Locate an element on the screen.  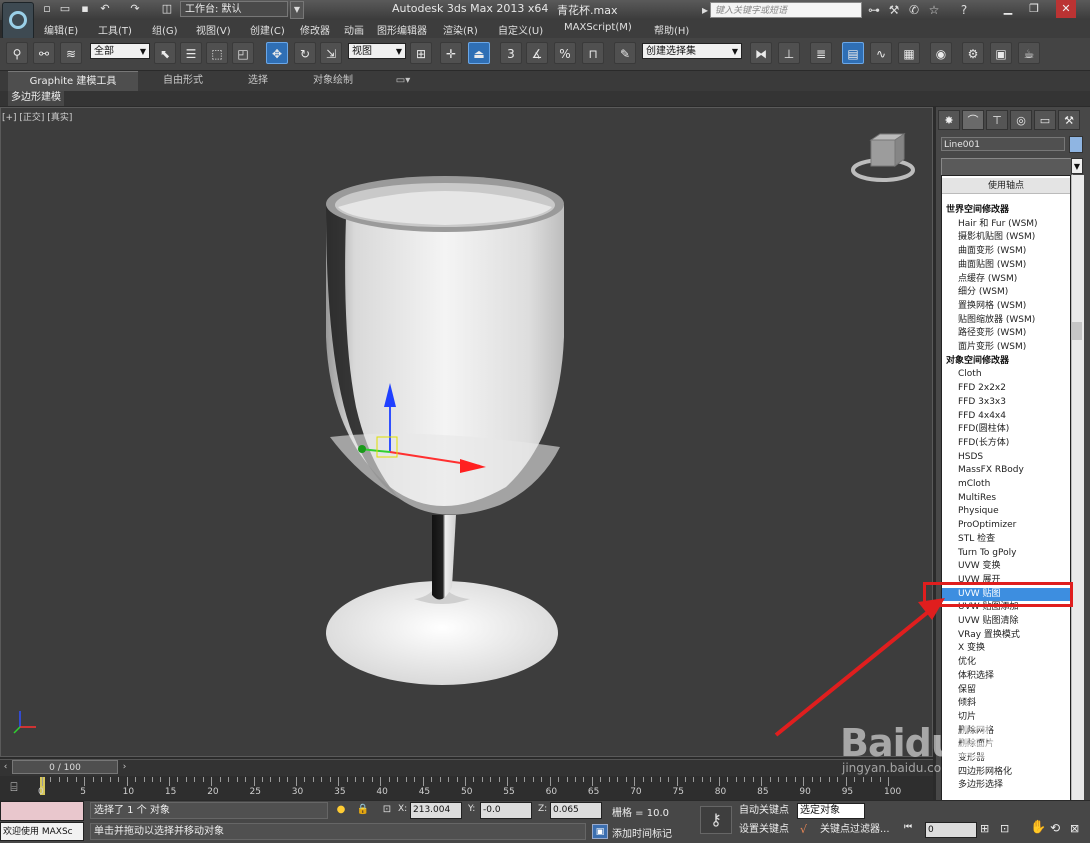
add-time-tag: 添加时间标记 is located at coordinates (642, 832).